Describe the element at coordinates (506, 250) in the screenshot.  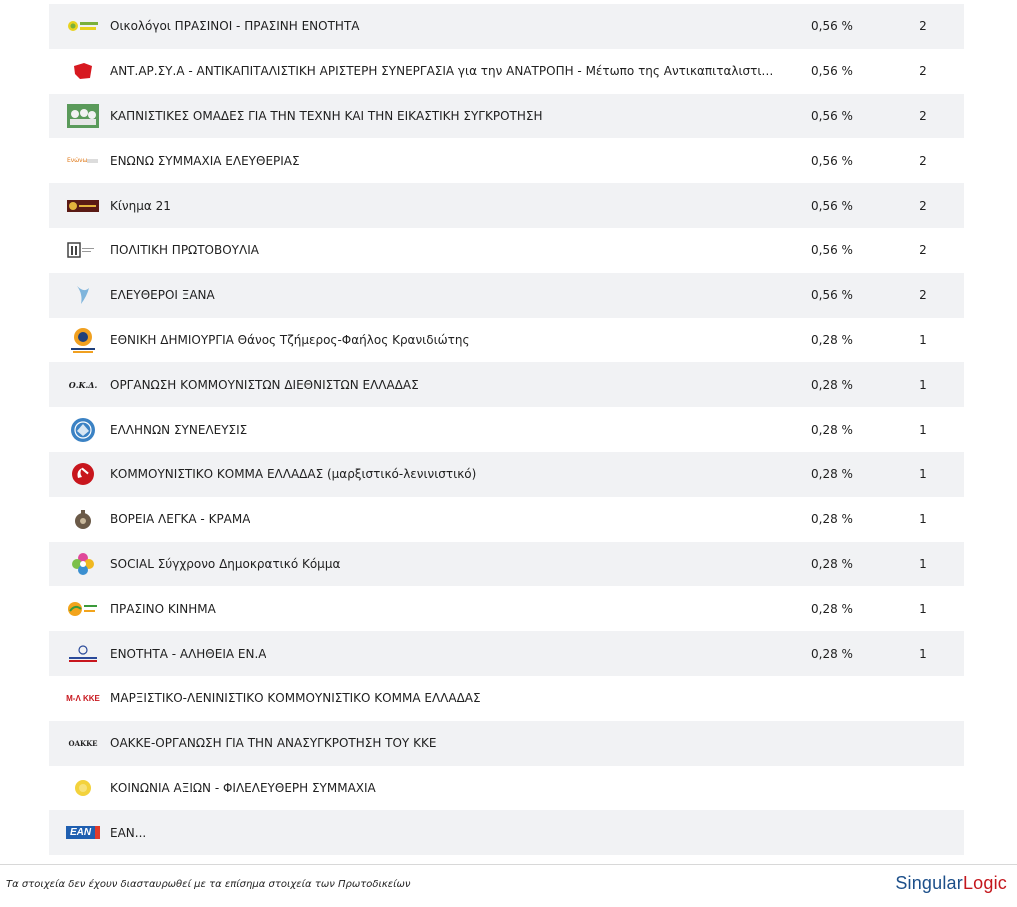
I see `table-row: ΠΟΛΙΤΙΚΗ ΠΡΩΤΟΒΟΥΛΙΑ 0,56 % 2` at that location.